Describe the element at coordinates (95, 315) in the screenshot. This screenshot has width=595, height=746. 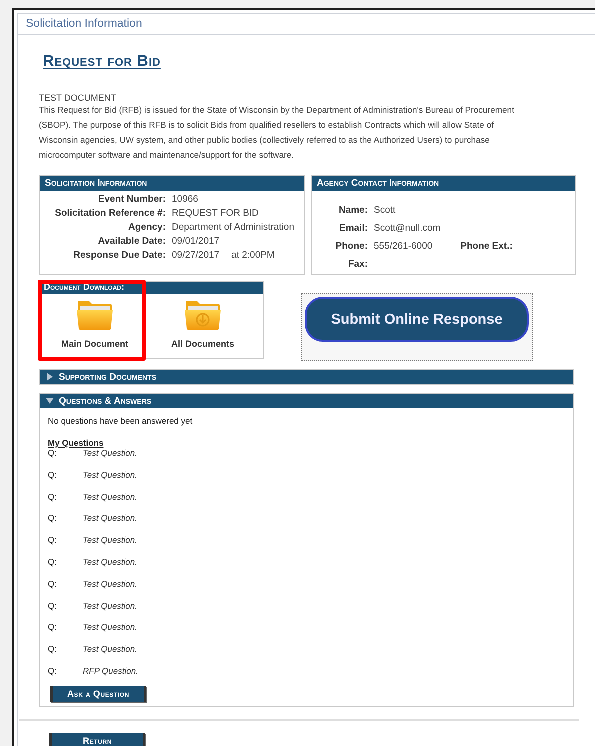
I see `folder-icon` at that location.